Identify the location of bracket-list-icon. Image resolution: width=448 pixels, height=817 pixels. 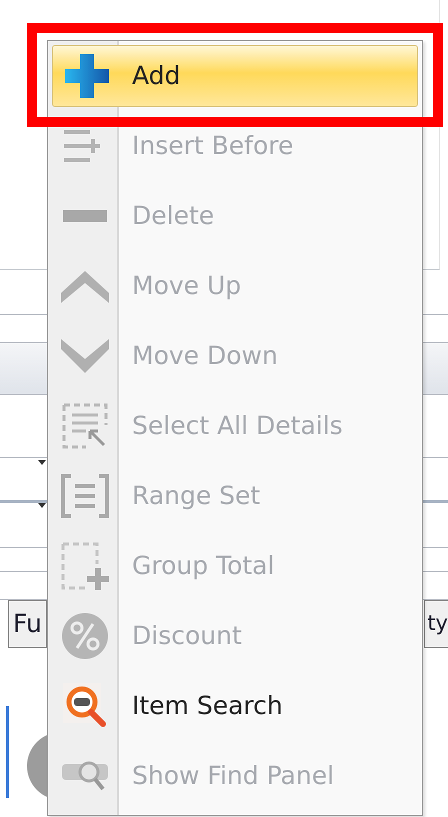
(84, 496).